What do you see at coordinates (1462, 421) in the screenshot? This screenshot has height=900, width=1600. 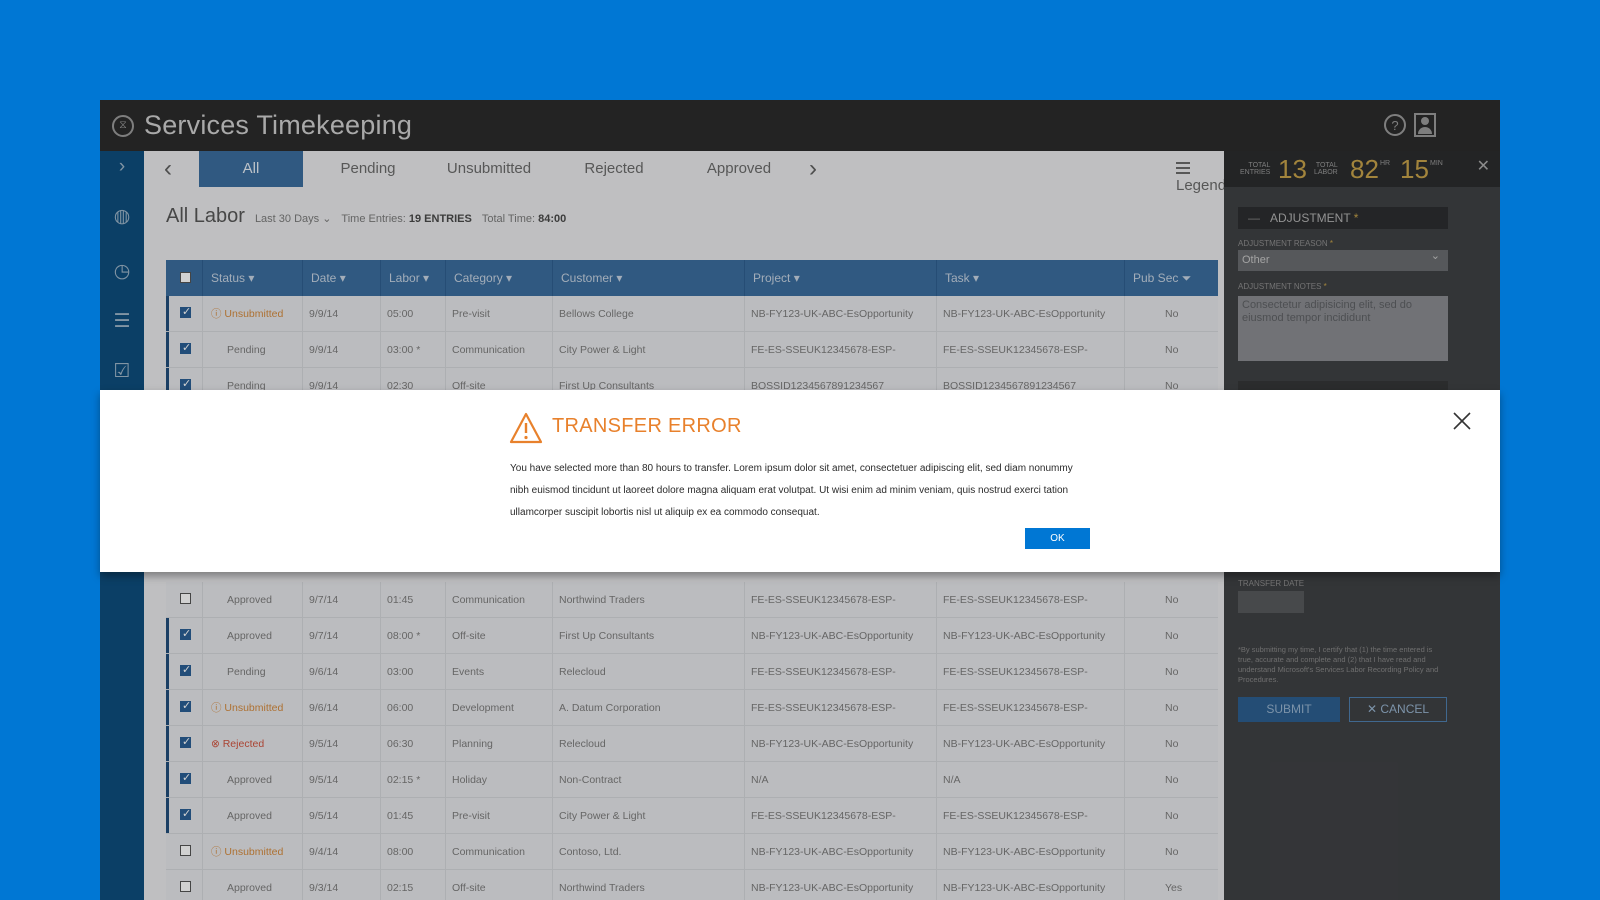 I see `close-icon` at bounding box center [1462, 421].